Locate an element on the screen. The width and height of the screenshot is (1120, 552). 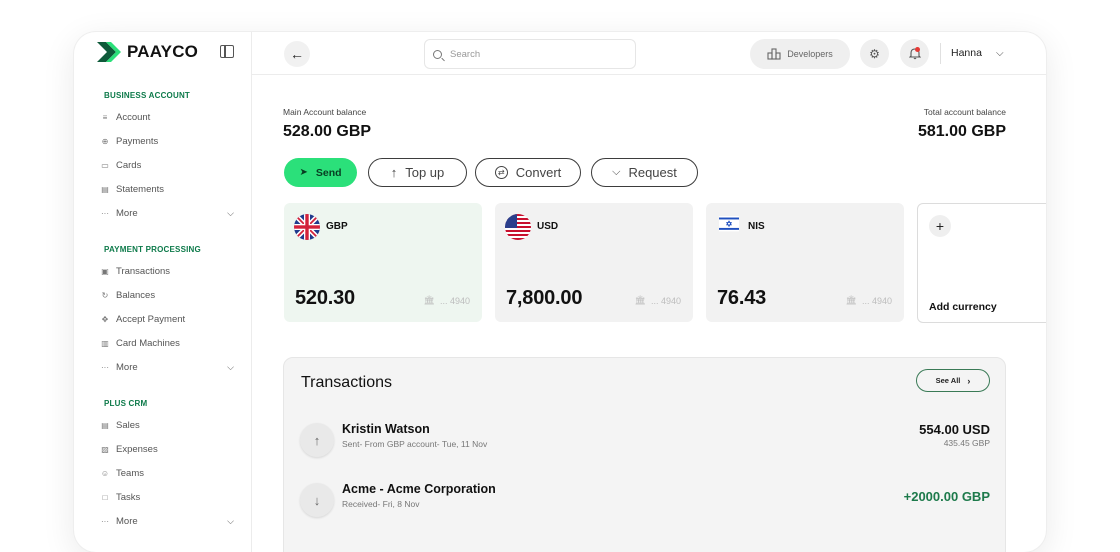
sidebar-collapse-icon is located at coordinates (227, 51).